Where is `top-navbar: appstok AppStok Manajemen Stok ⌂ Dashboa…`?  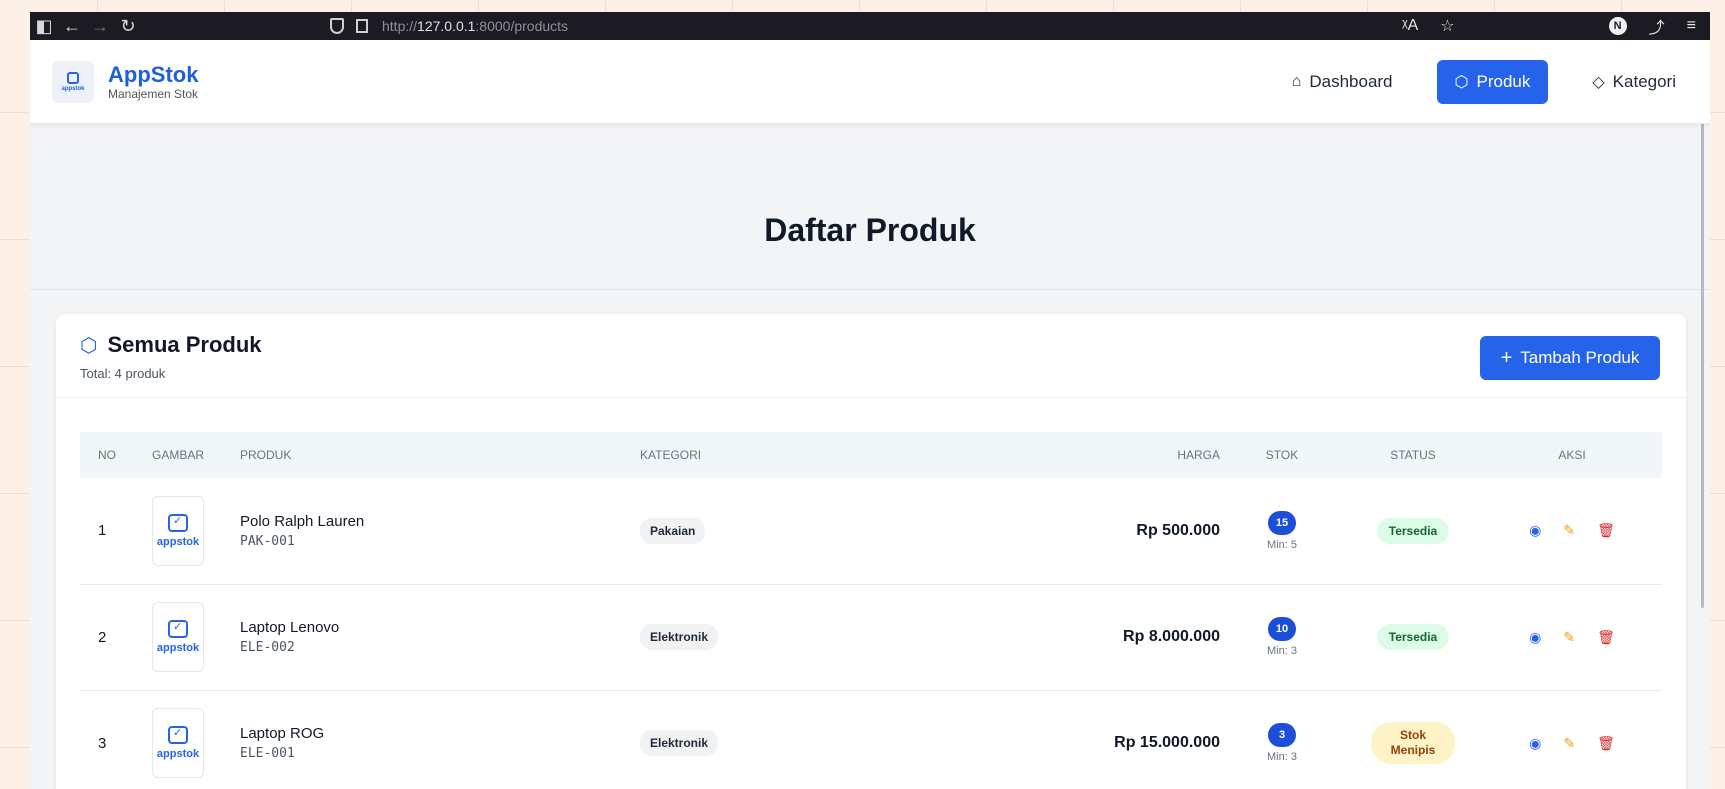
top-navbar: appstok AppStok Manajemen Stok ⌂ Dashboa… is located at coordinates (870, 82).